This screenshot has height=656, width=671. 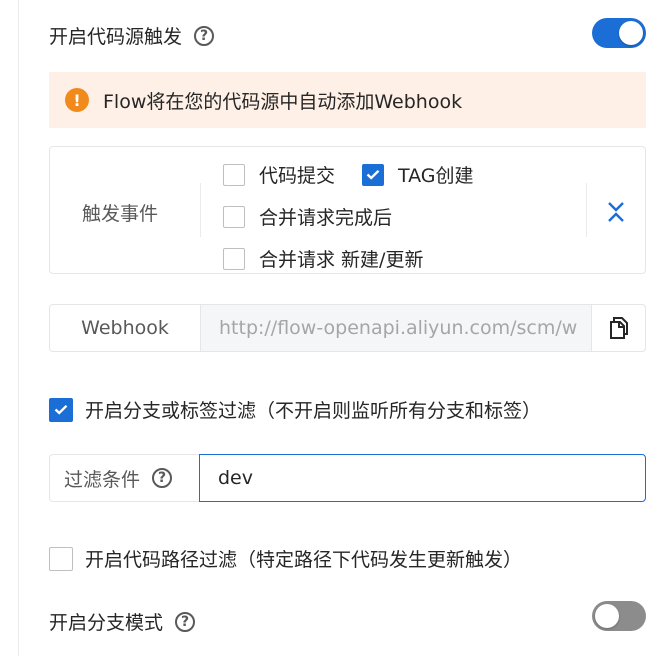 What do you see at coordinates (283, 101) in the screenshot?
I see `alert-text: Flow将在您的代码源中自动添加Webhook` at bounding box center [283, 101].